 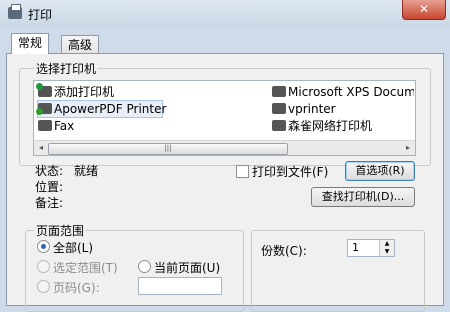 I want to click on radio-pages, so click(x=43, y=286).